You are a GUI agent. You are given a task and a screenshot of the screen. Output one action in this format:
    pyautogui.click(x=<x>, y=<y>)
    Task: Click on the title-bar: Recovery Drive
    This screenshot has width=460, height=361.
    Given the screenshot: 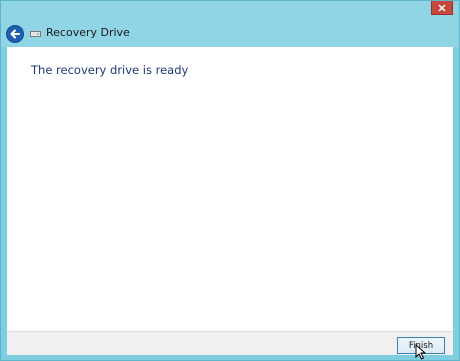 What is the action you would take?
    pyautogui.click(x=230, y=24)
    